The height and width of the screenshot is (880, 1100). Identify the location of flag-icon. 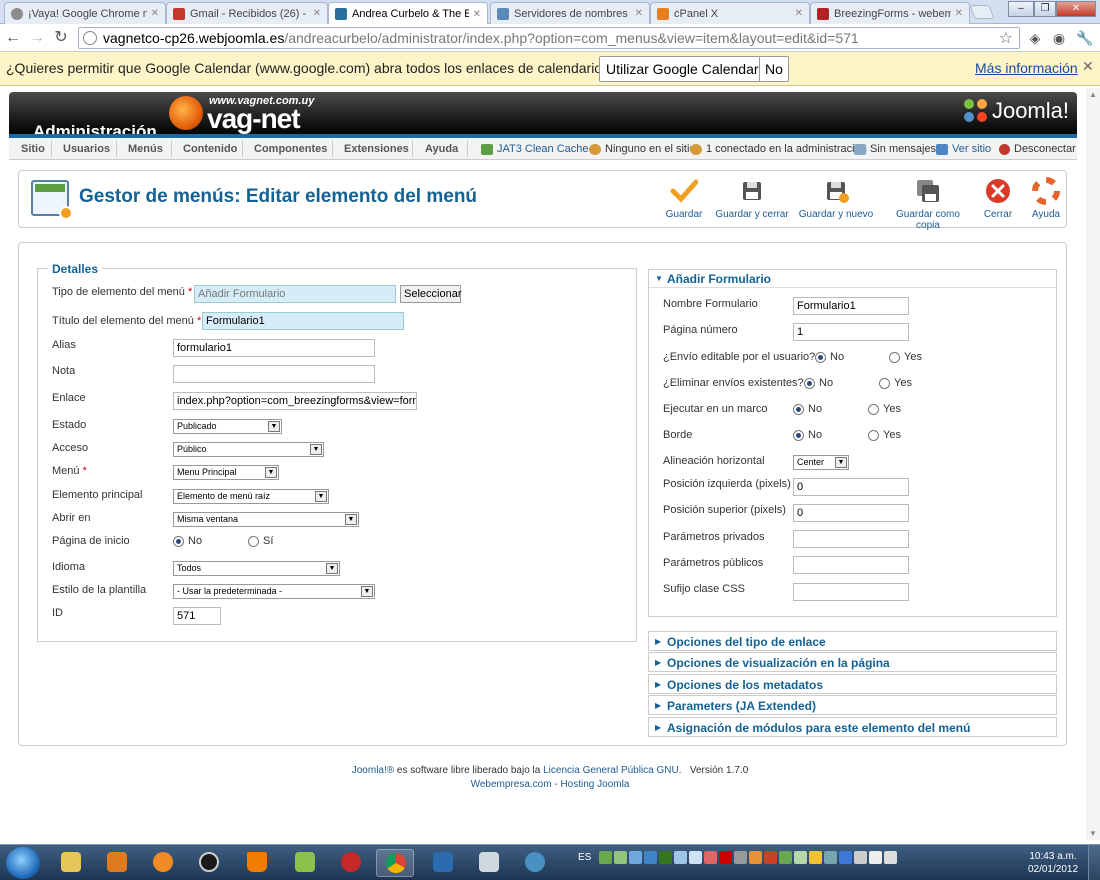
(861, 857).